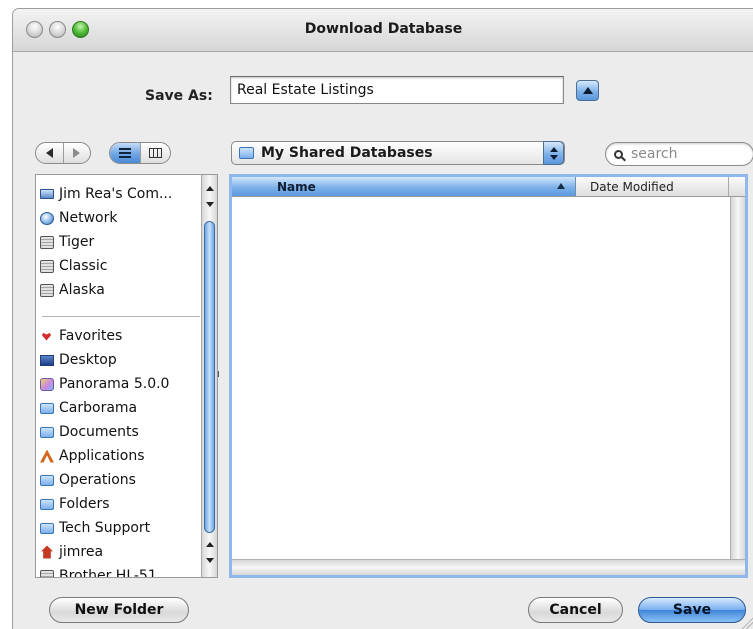 The height and width of the screenshot is (629, 753). I want to click on search-placeholder: search, so click(654, 154).